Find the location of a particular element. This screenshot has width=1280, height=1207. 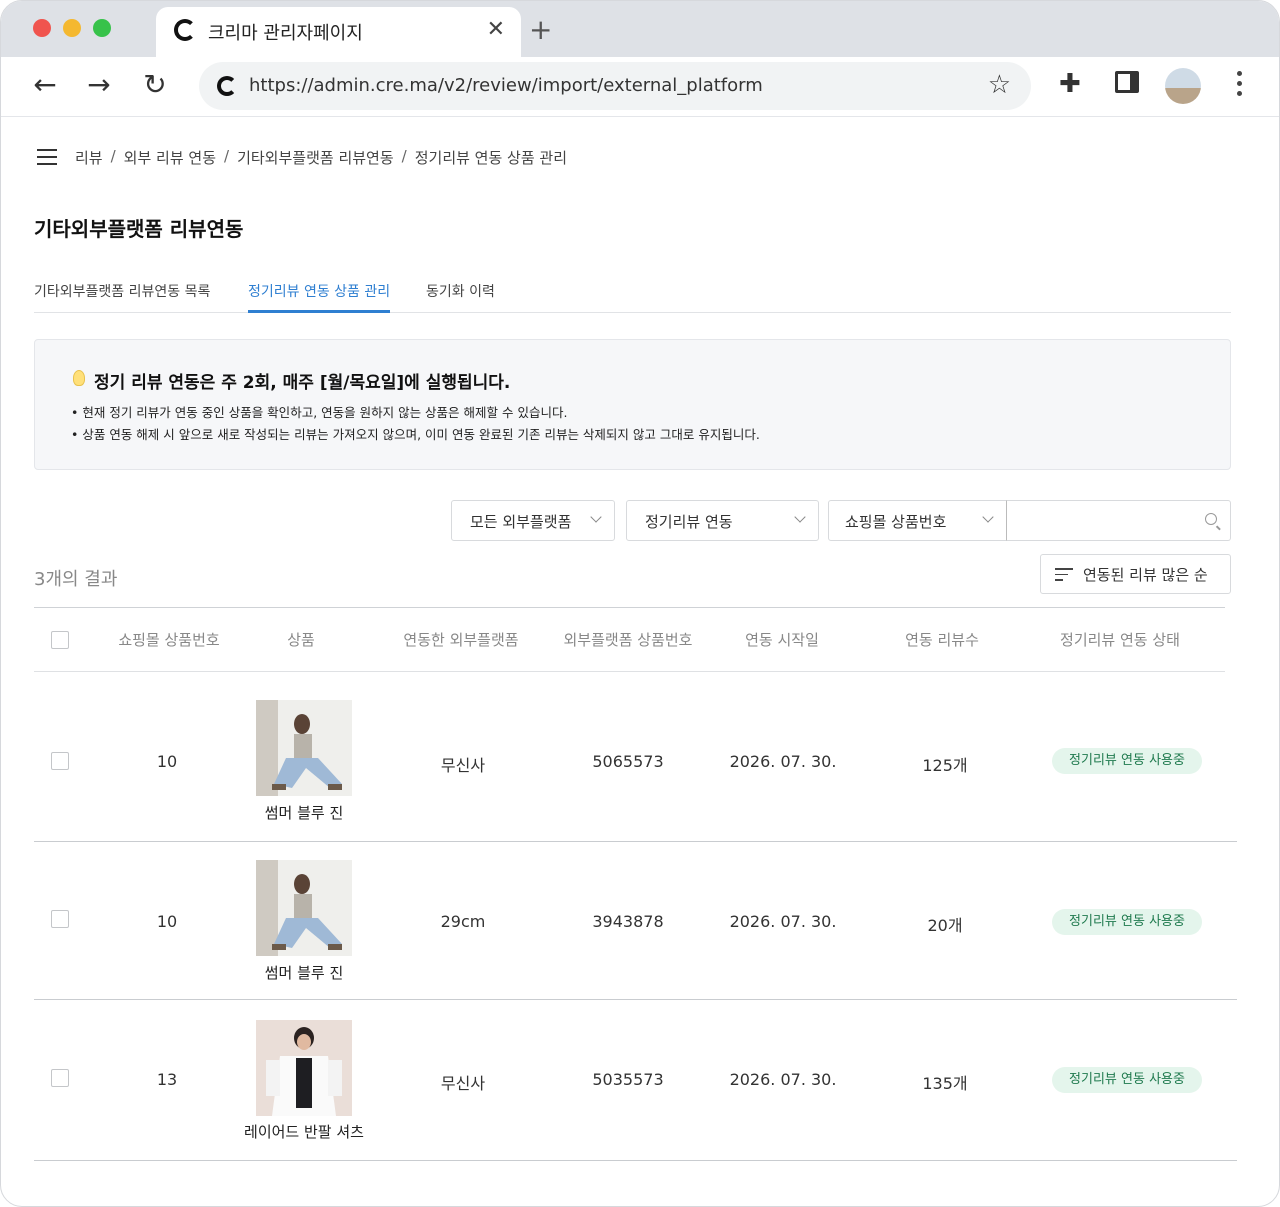

platform-select: 모든 외부플랫폼 is located at coordinates (533, 520).